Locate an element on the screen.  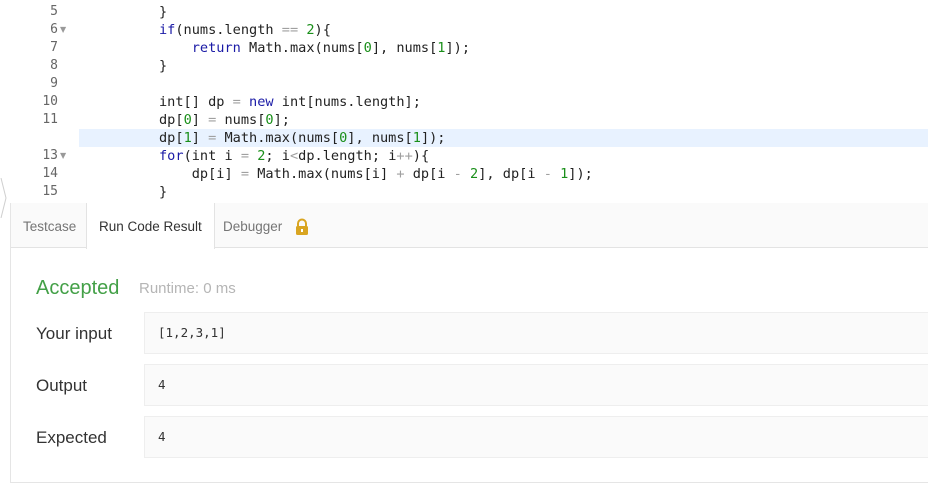
line-number: 9 is located at coordinates (54, 83).